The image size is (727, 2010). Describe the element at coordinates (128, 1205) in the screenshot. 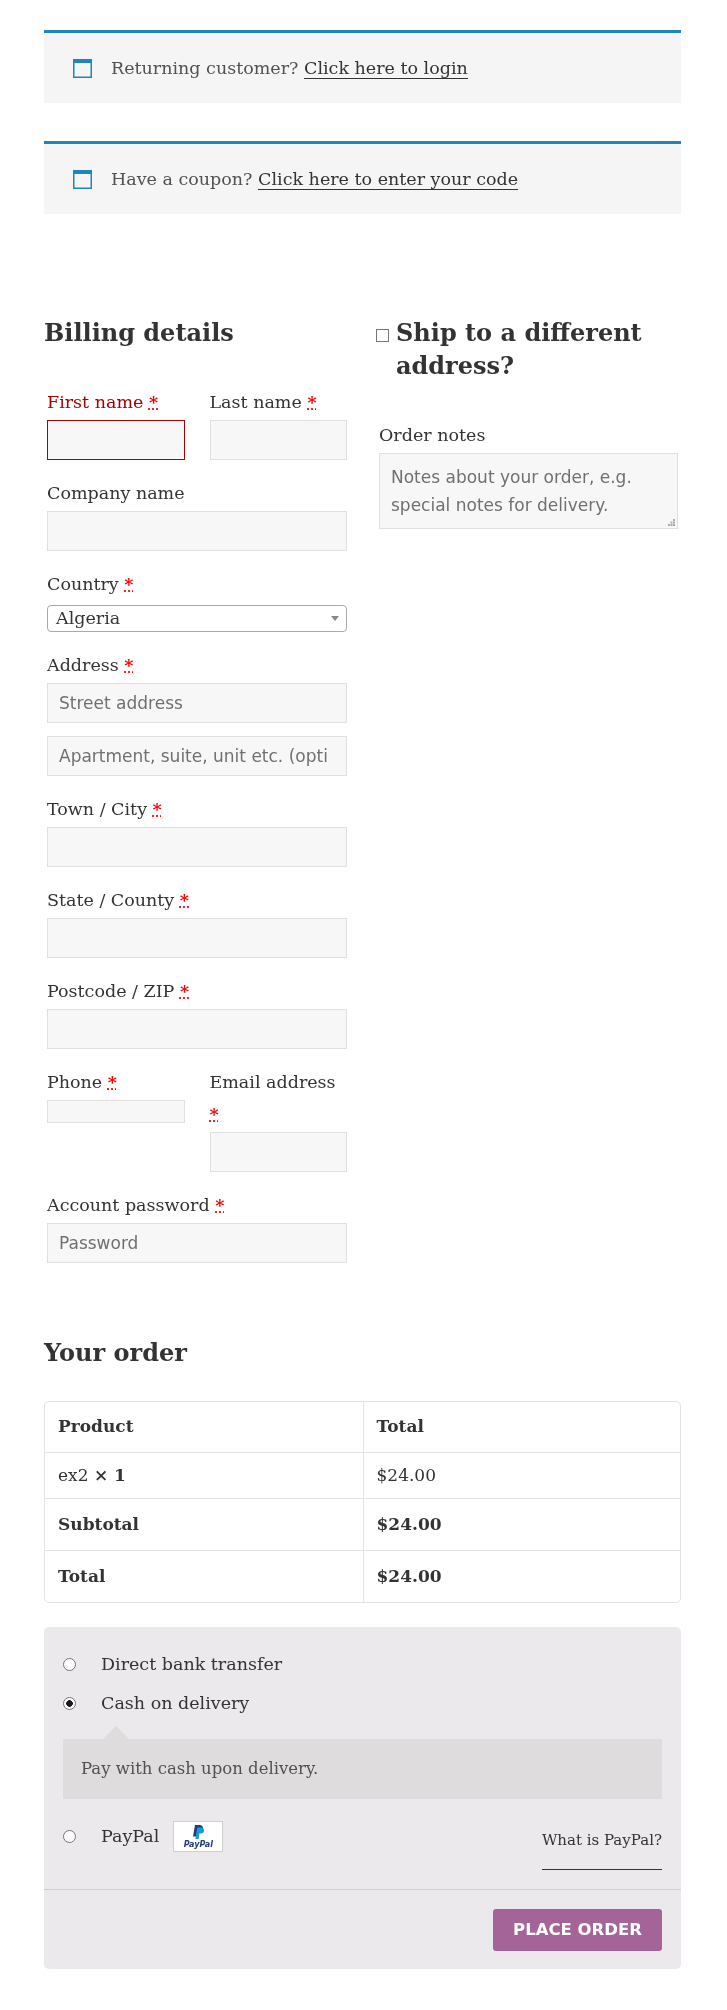

I see `field-label: Account password` at that location.